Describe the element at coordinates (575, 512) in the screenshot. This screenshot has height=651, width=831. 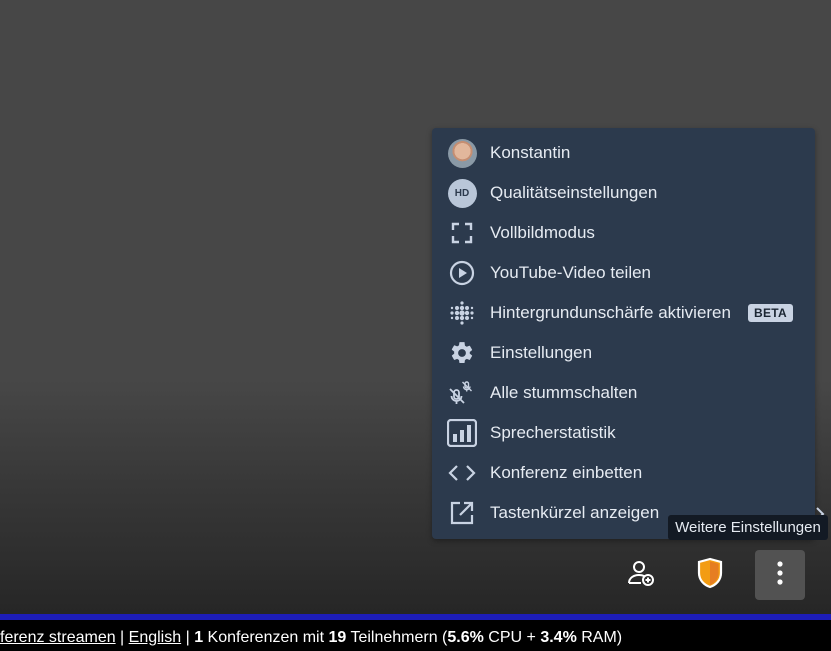
I see `menu-item-label: Tastenkürzel anzeigen` at that location.